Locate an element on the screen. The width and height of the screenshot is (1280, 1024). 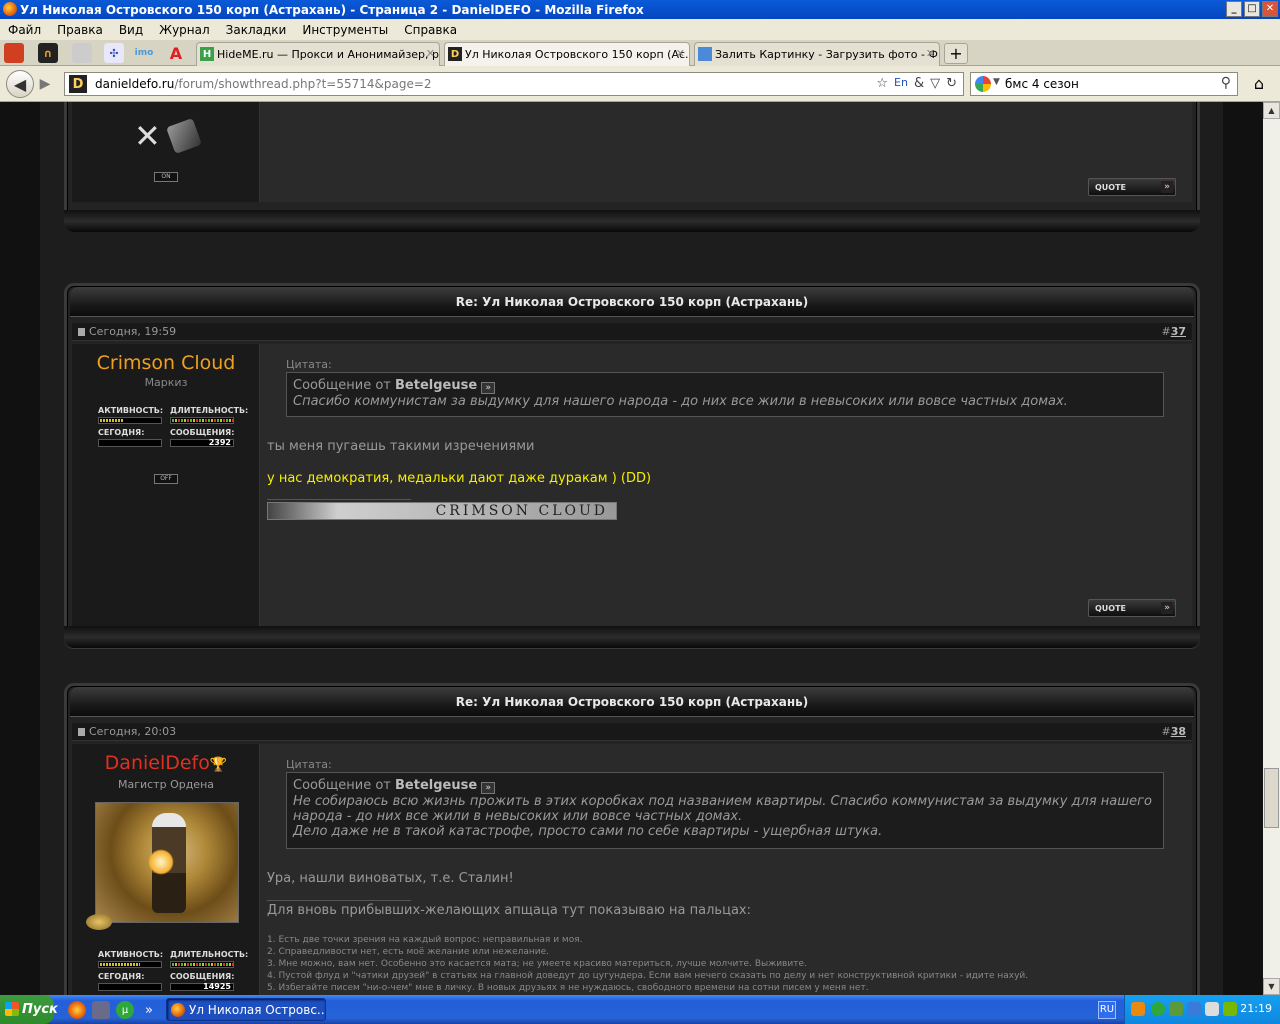
post-content: QUOTE » is located at coordinates (726, 152).